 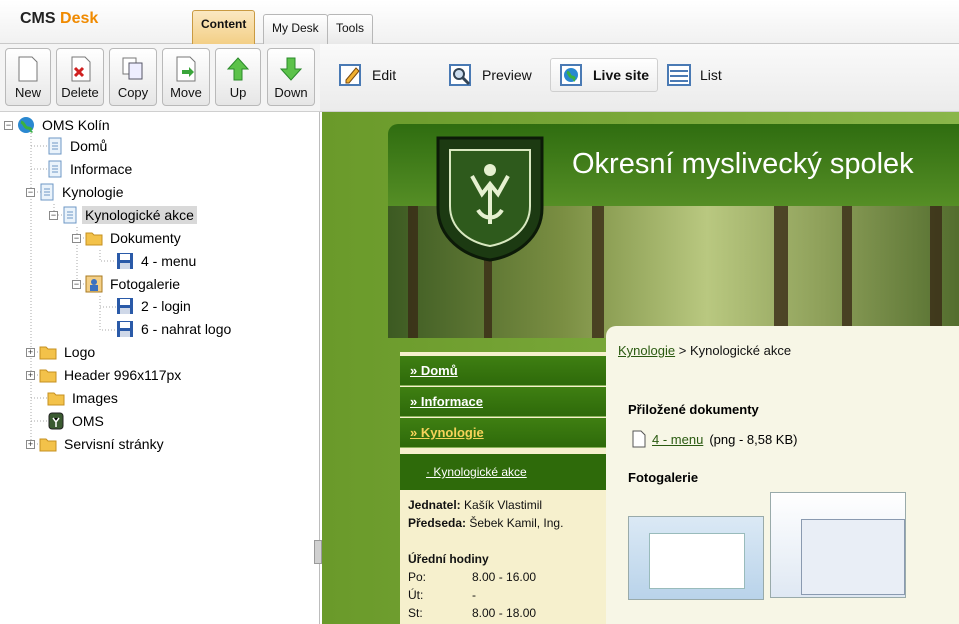 I want to click on predseda-row: Předseda: Šebek Kamil, Ing., so click(x=486, y=523).